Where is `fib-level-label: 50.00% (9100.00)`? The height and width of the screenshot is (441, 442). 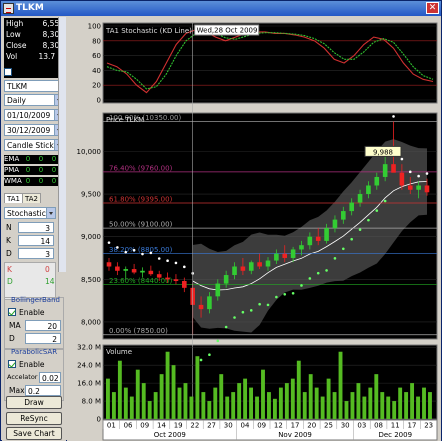 fib-level-label: 50.00% (9100.00) is located at coordinates (141, 225).